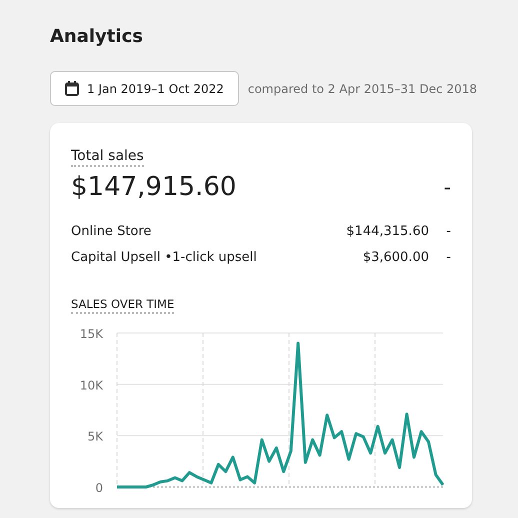 Image resolution: width=518 pixels, height=518 pixels. What do you see at coordinates (387, 231) in the screenshot?
I see `channel-value: $144,315.60` at bounding box center [387, 231].